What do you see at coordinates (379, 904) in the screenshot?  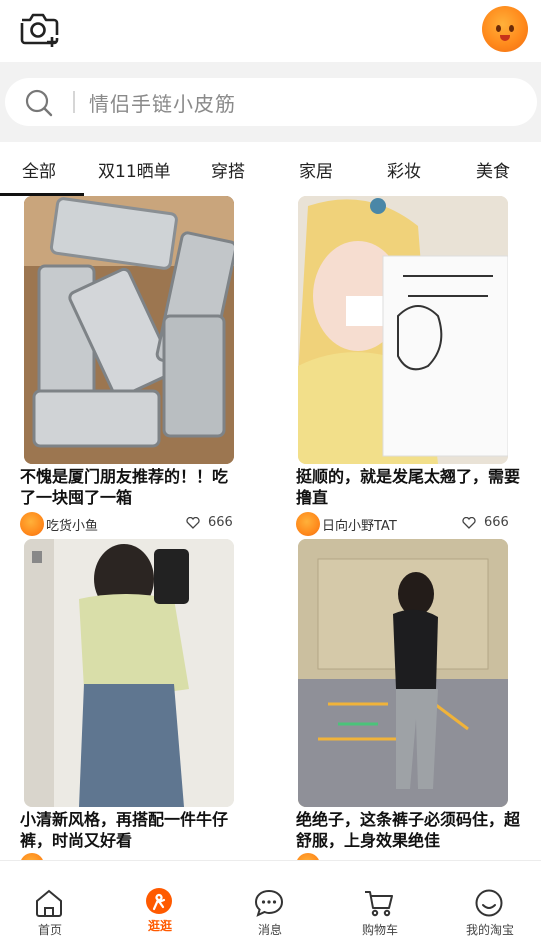 I see `cart-icon` at bounding box center [379, 904].